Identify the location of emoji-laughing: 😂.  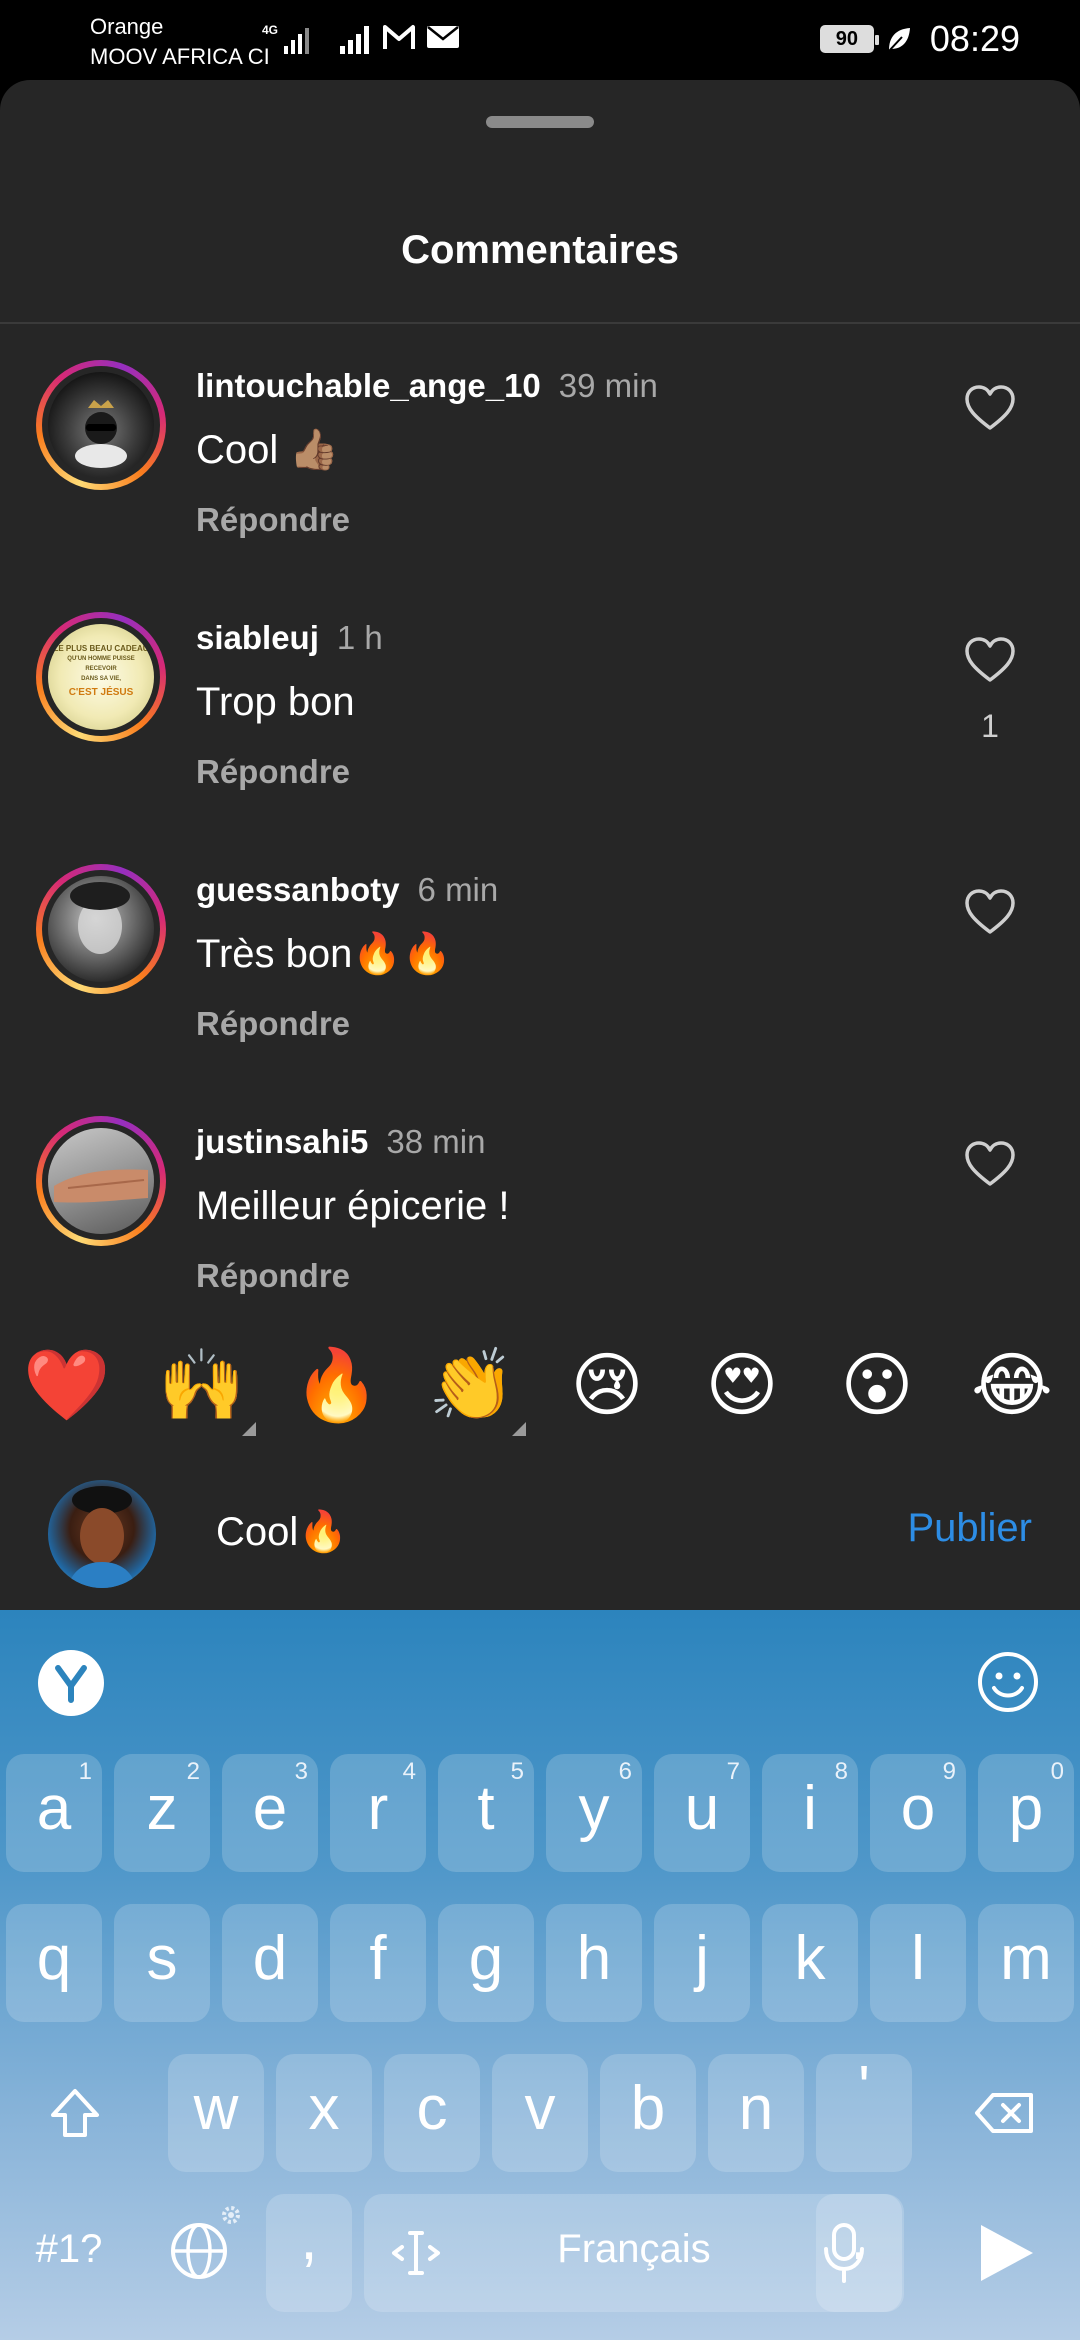
(1012, 1385).